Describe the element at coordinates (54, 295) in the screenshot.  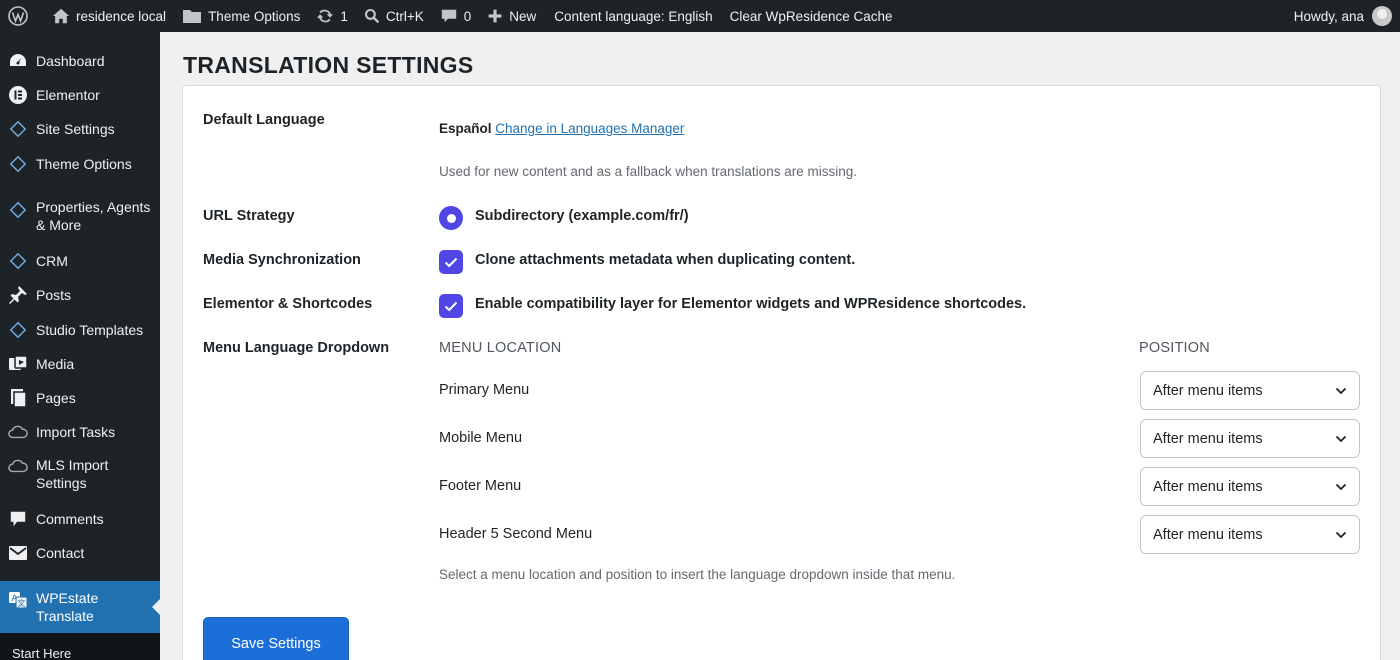
I see `sidebar-item-label: Posts` at that location.